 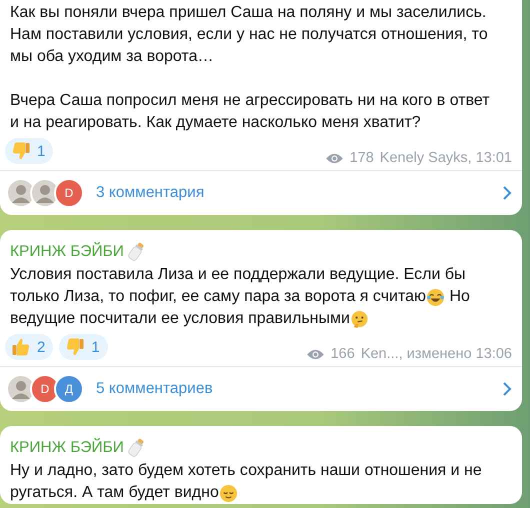 I want to click on message-text: Ну и ладно, зато будем хотеть сохранить наши отношения и не, so click(x=246, y=471).